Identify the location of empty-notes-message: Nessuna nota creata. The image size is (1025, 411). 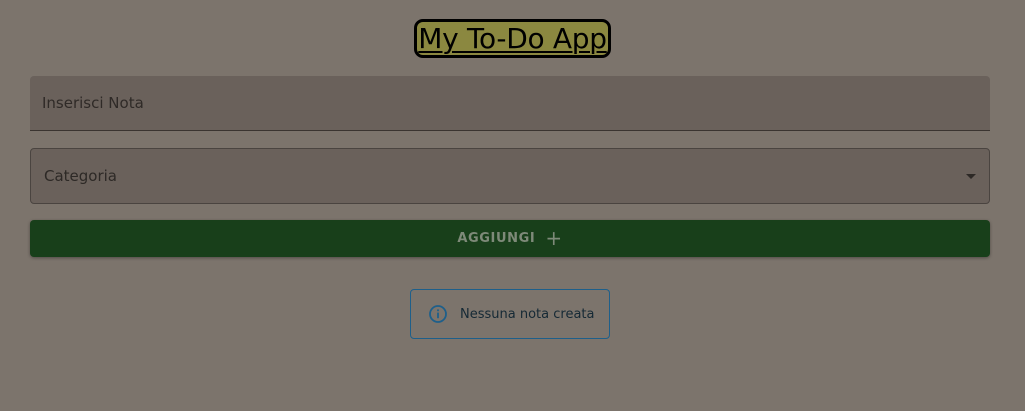
(527, 314).